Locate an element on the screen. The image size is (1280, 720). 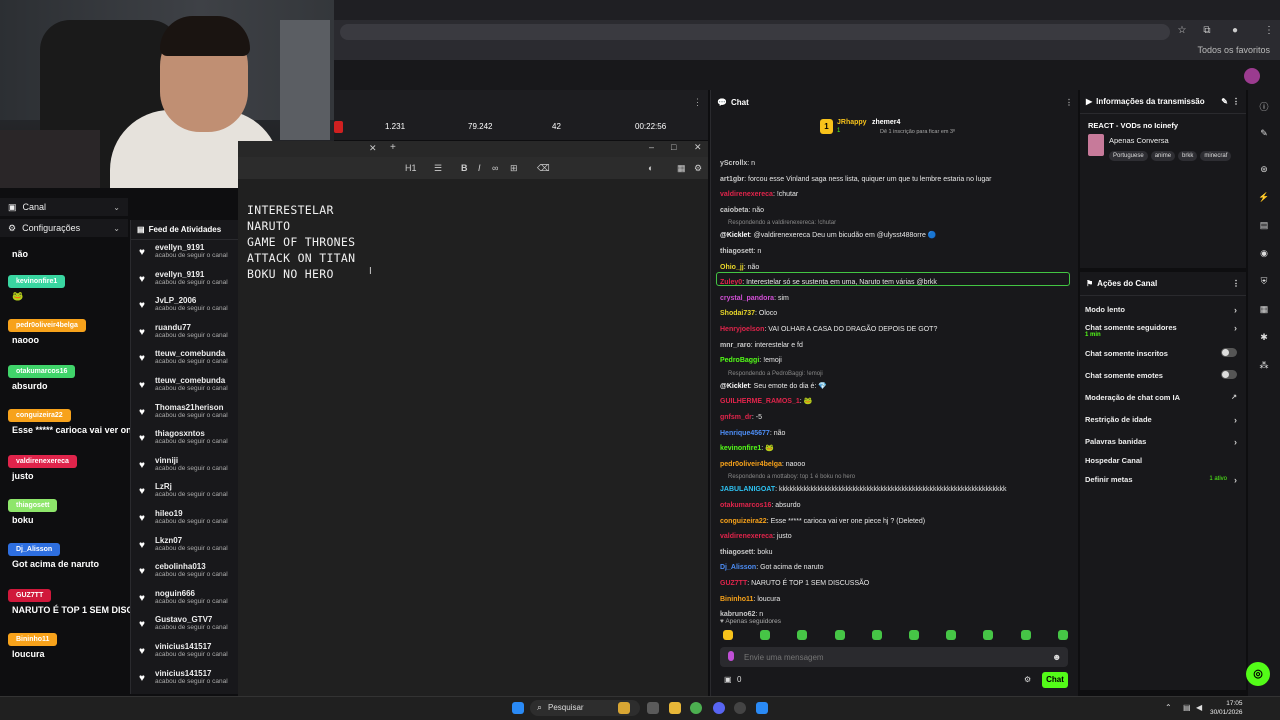
windows-start-icon is located at coordinates (518, 708).